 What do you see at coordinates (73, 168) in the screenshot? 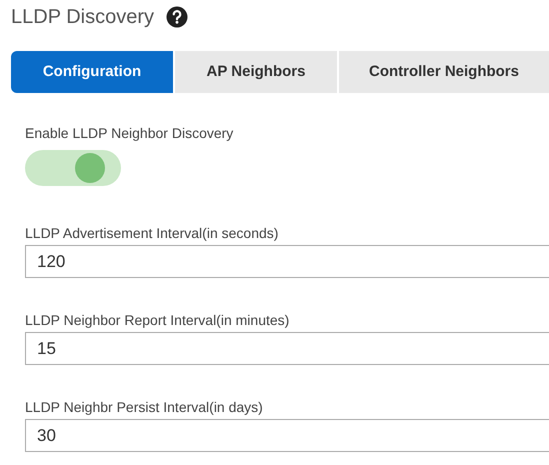
I see `toggle-switch` at bounding box center [73, 168].